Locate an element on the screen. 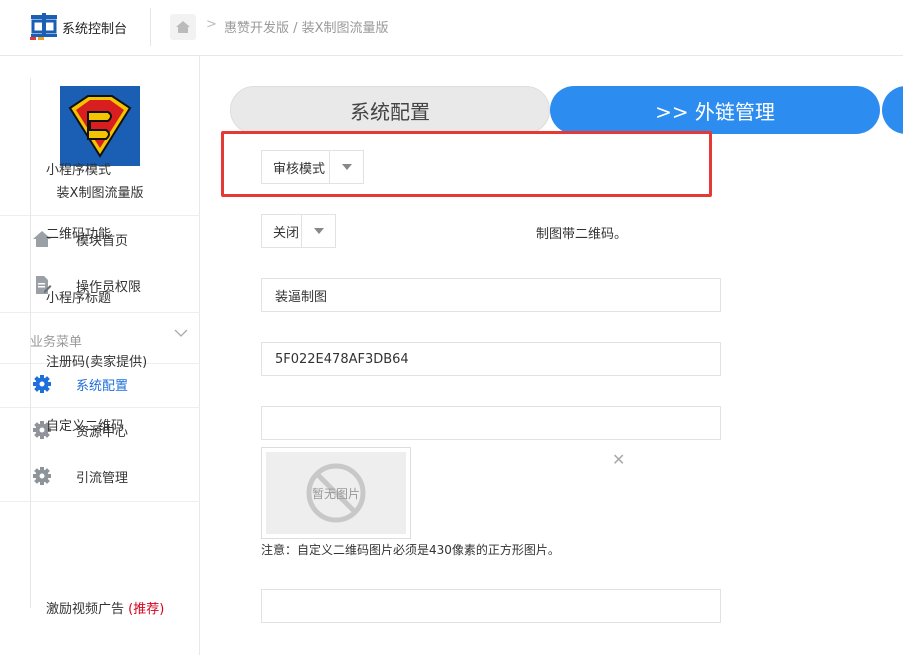 The image size is (903, 655). reg-code-label: 注册码(卖家提供) is located at coordinates (97, 362).